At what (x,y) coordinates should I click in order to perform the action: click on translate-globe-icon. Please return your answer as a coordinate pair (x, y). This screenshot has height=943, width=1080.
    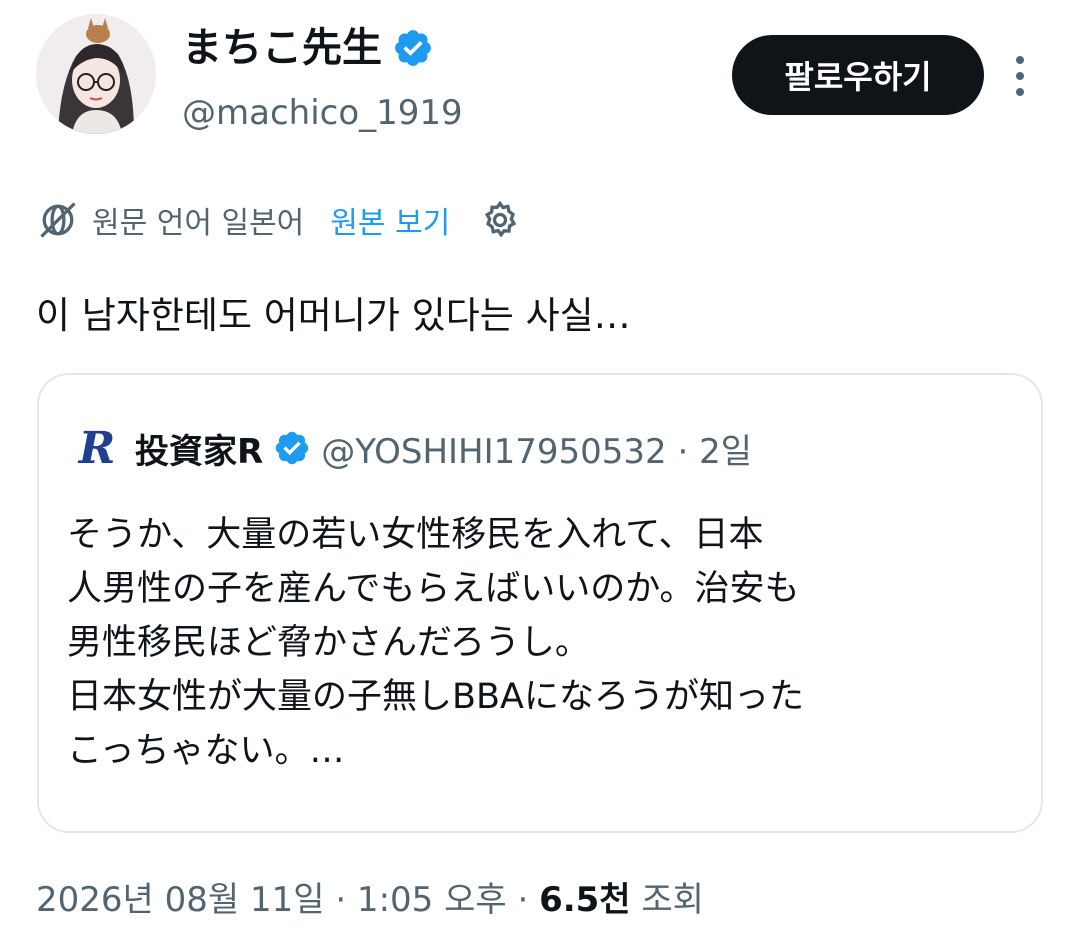
    Looking at the image, I should click on (58, 220).